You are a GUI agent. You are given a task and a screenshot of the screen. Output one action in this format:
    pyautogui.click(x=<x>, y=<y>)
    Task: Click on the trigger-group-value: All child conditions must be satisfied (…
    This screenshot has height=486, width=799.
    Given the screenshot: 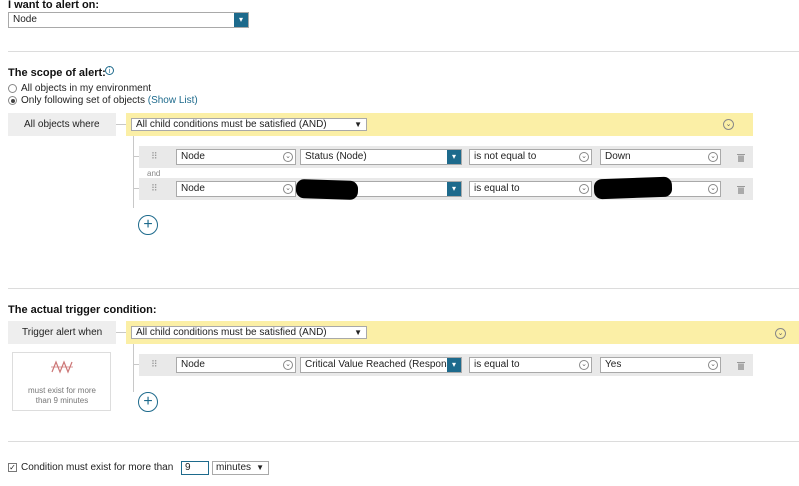 What is the action you would take?
    pyautogui.click(x=231, y=332)
    